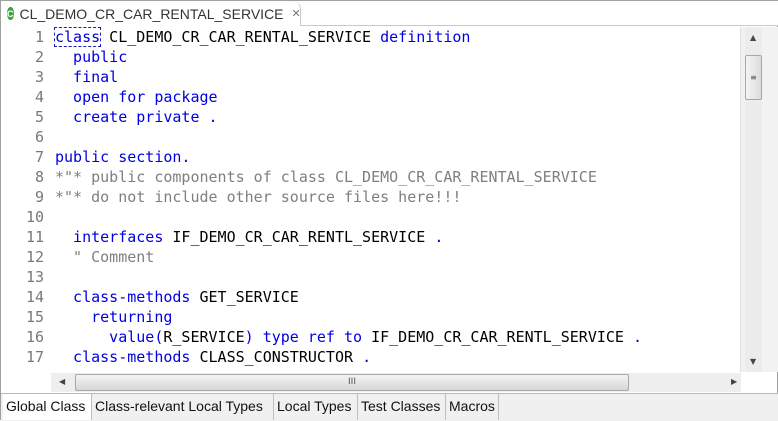 Image resolution: width=778 pixels, height=421 pixels. Describe the element at coordinates (370, 297) in the screenshot. I see `code-line: 14 class-methods GET_SERVICE` at that location.